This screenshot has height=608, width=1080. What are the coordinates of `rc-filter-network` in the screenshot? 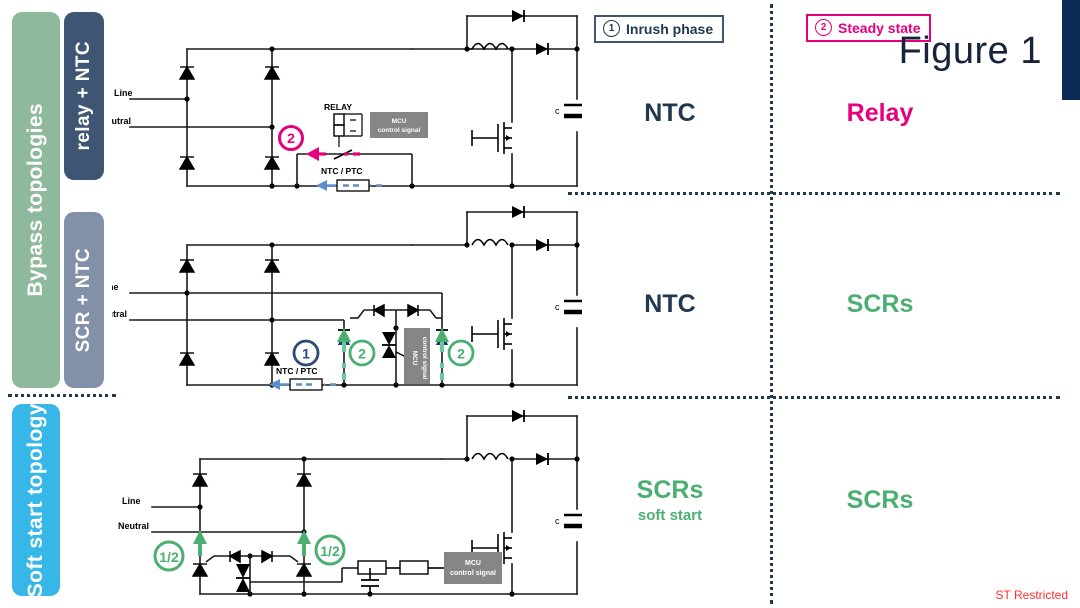 It's located at (400, 577).